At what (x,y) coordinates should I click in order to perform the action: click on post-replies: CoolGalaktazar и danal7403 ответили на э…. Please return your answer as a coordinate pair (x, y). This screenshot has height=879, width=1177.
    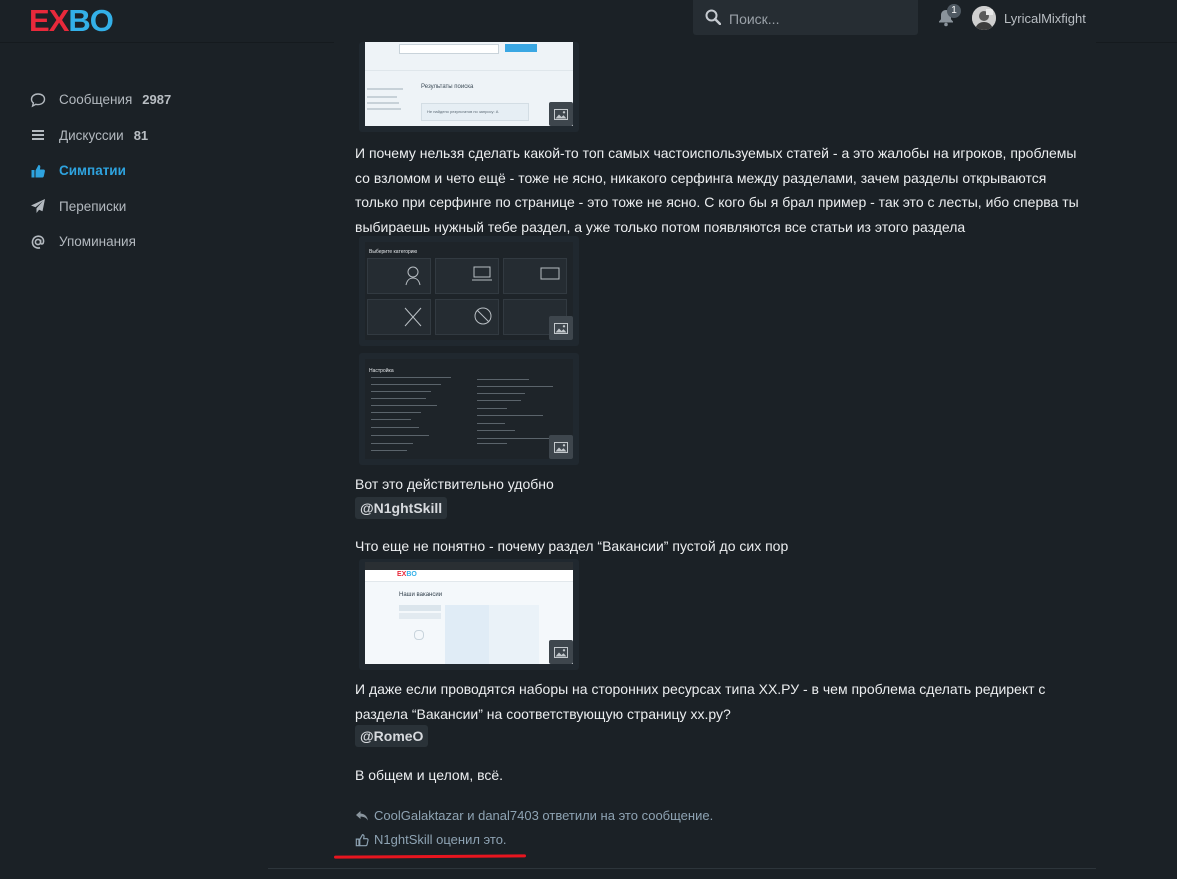
    Looking at the image, I should click on (534, 815).